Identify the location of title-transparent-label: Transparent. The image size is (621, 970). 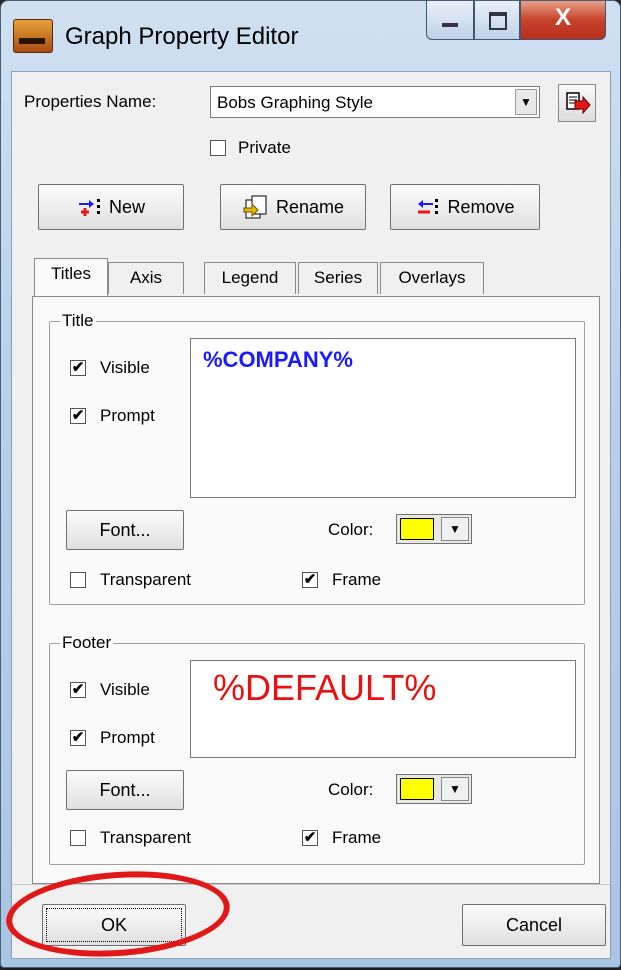
(146, 579).